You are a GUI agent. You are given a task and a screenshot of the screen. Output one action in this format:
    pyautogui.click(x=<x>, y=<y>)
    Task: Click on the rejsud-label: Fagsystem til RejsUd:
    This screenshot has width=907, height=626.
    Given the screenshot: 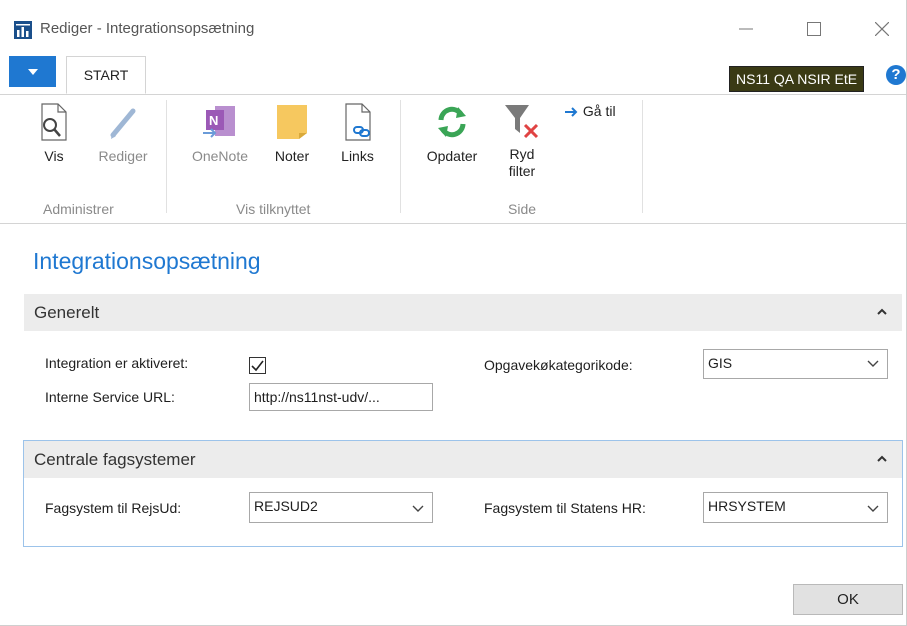 What is the action you would take?
    pyautogui.click(x=113, y=508)
    